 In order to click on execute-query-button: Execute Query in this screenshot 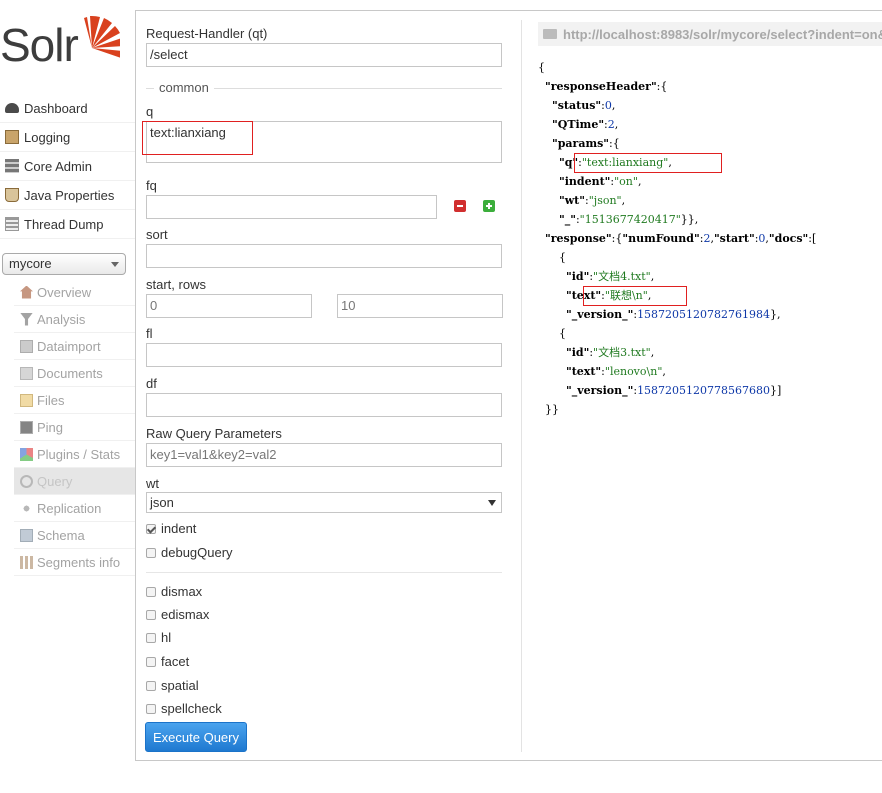, I will do `click(196, 737)`.